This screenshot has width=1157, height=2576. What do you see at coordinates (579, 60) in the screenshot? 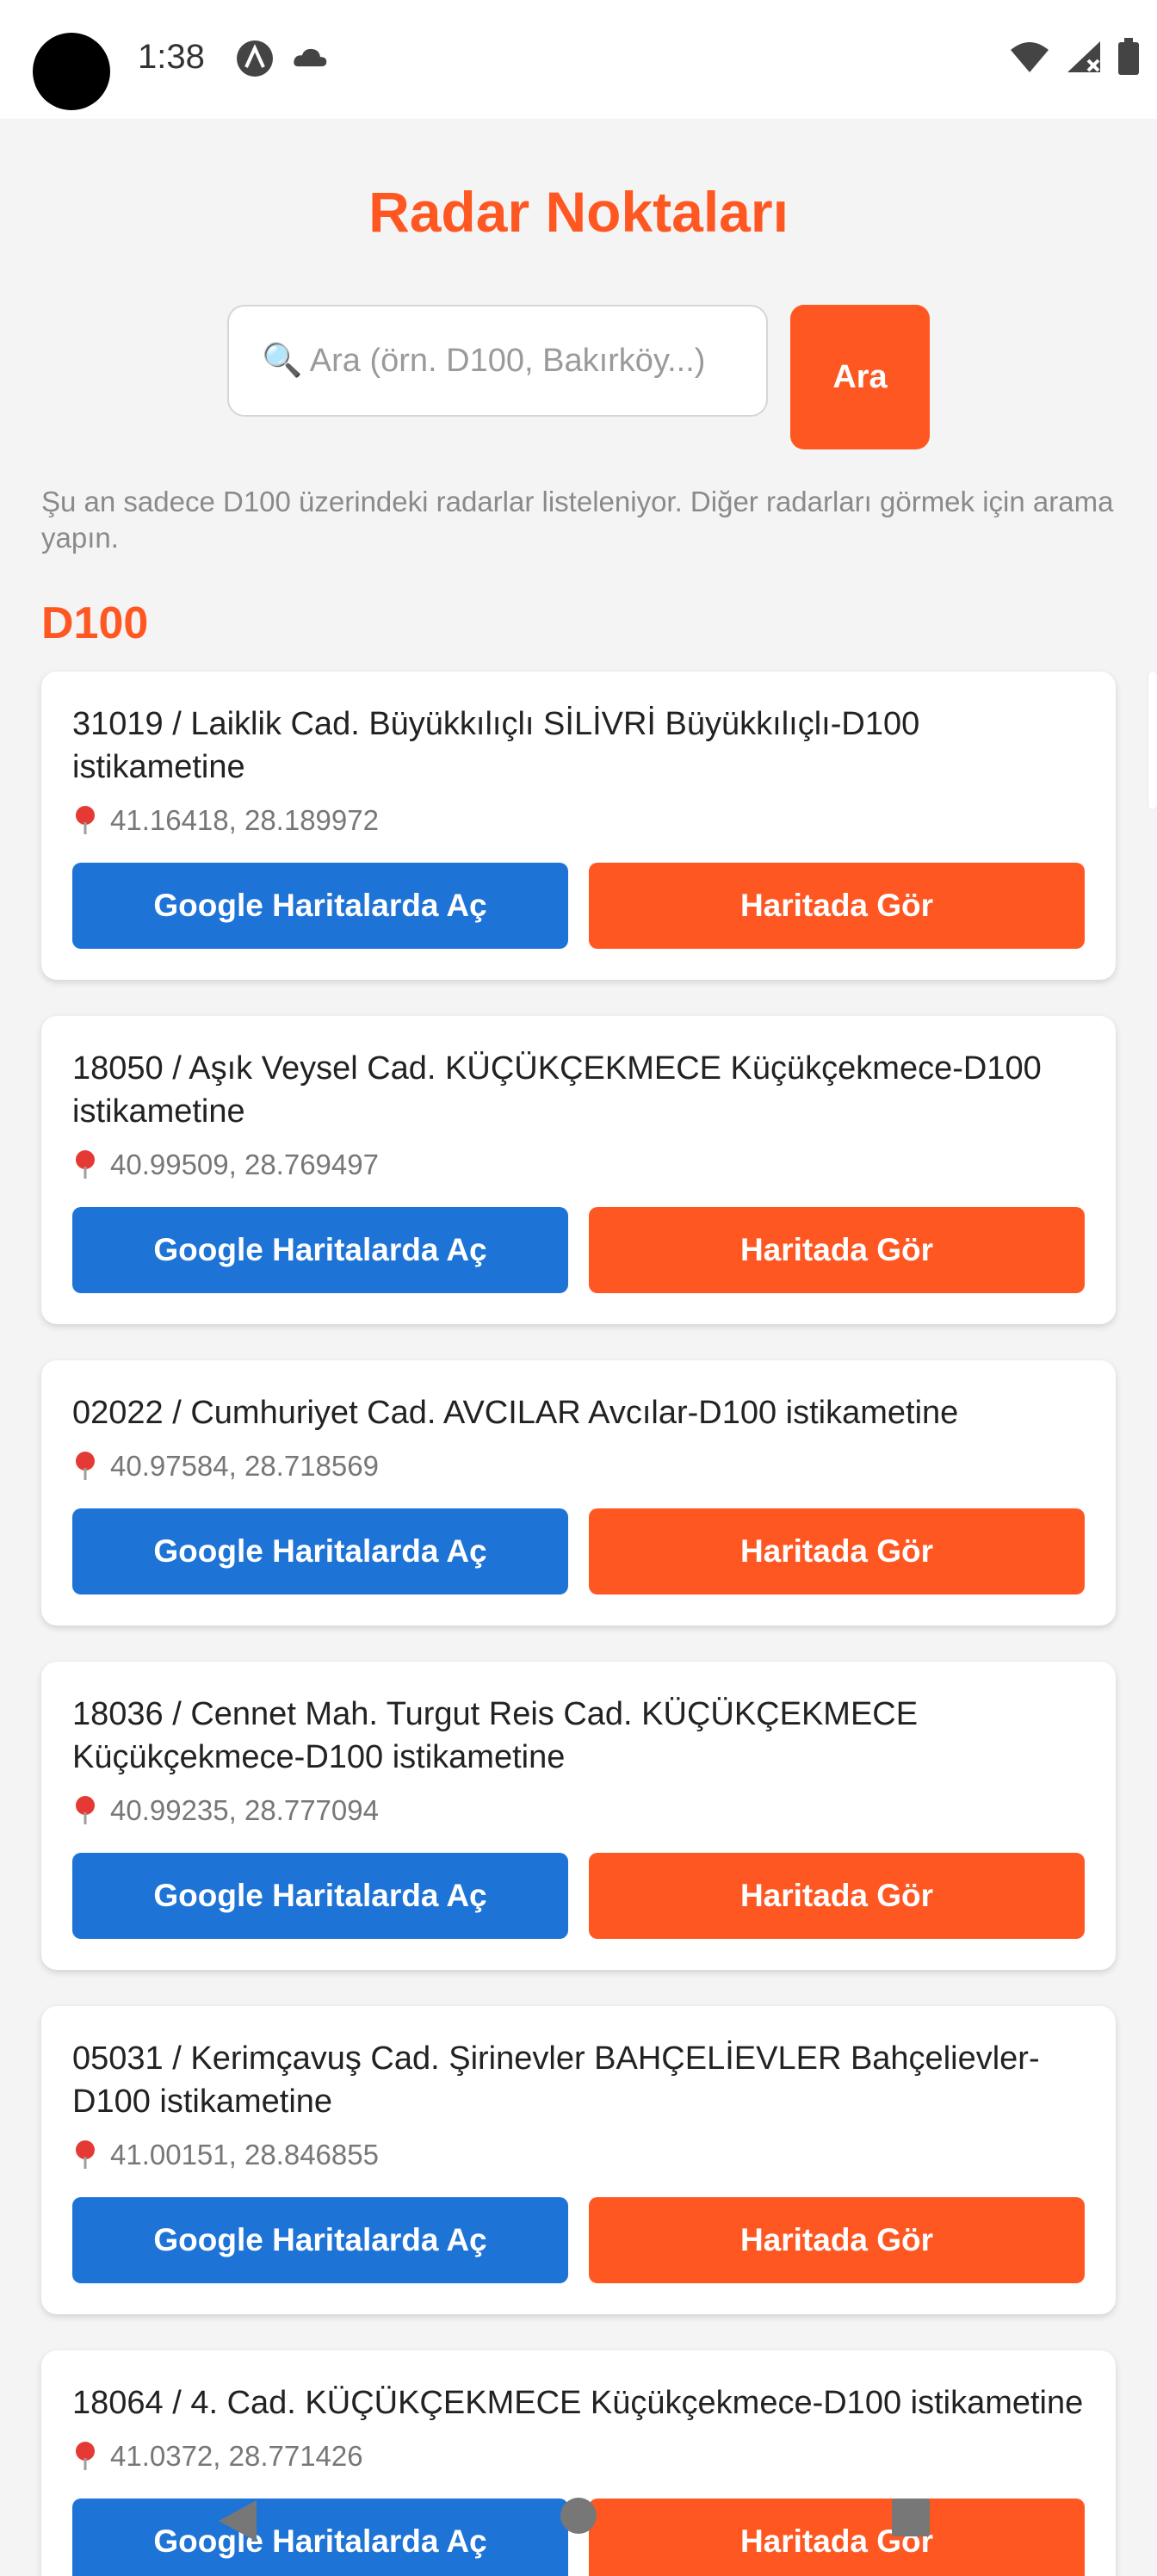
I see `status-bar: 1:38` at bounding box center [579, 60].